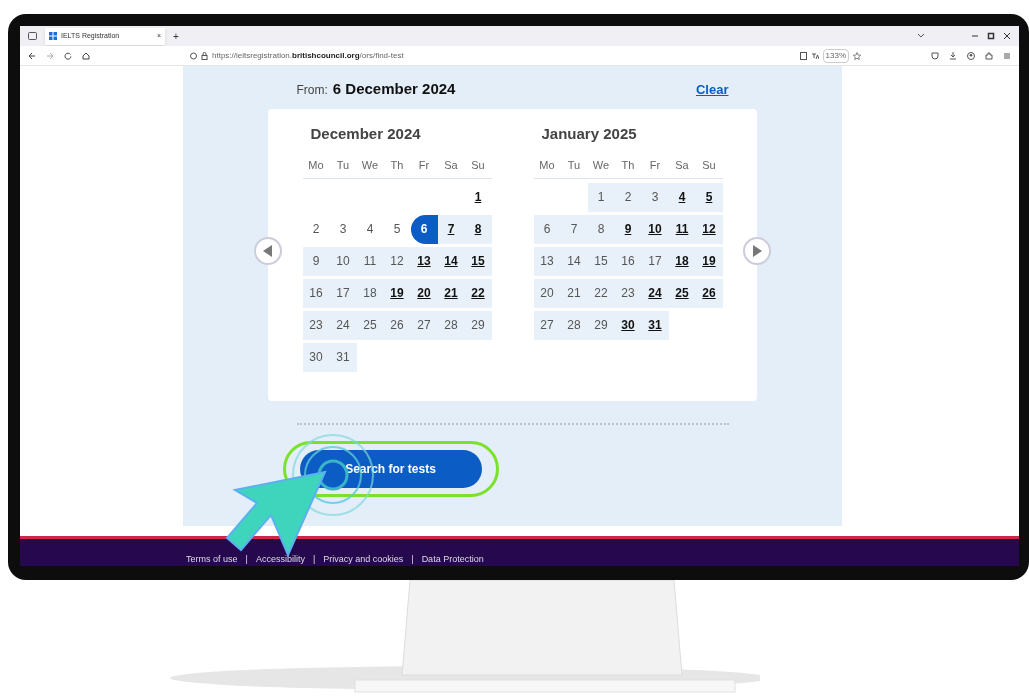  Describe the element at coordinates (1007, 36) in the screenshot. I see `close-icon` at that location.